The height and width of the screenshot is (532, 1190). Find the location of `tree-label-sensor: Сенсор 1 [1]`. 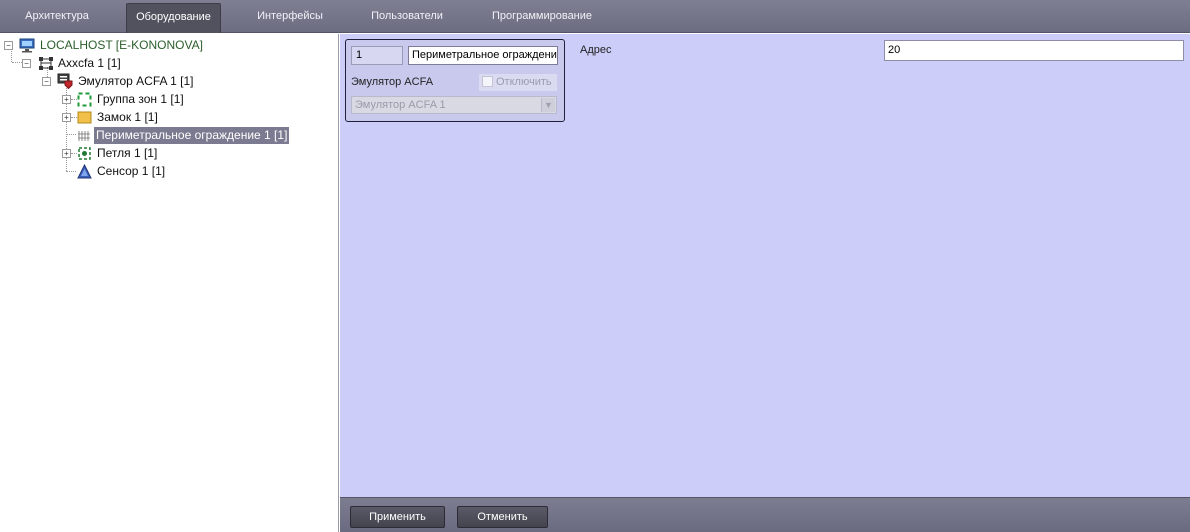

tree-label-sensor: Сенсор 1 [1] is located at coordinates (131, 171).